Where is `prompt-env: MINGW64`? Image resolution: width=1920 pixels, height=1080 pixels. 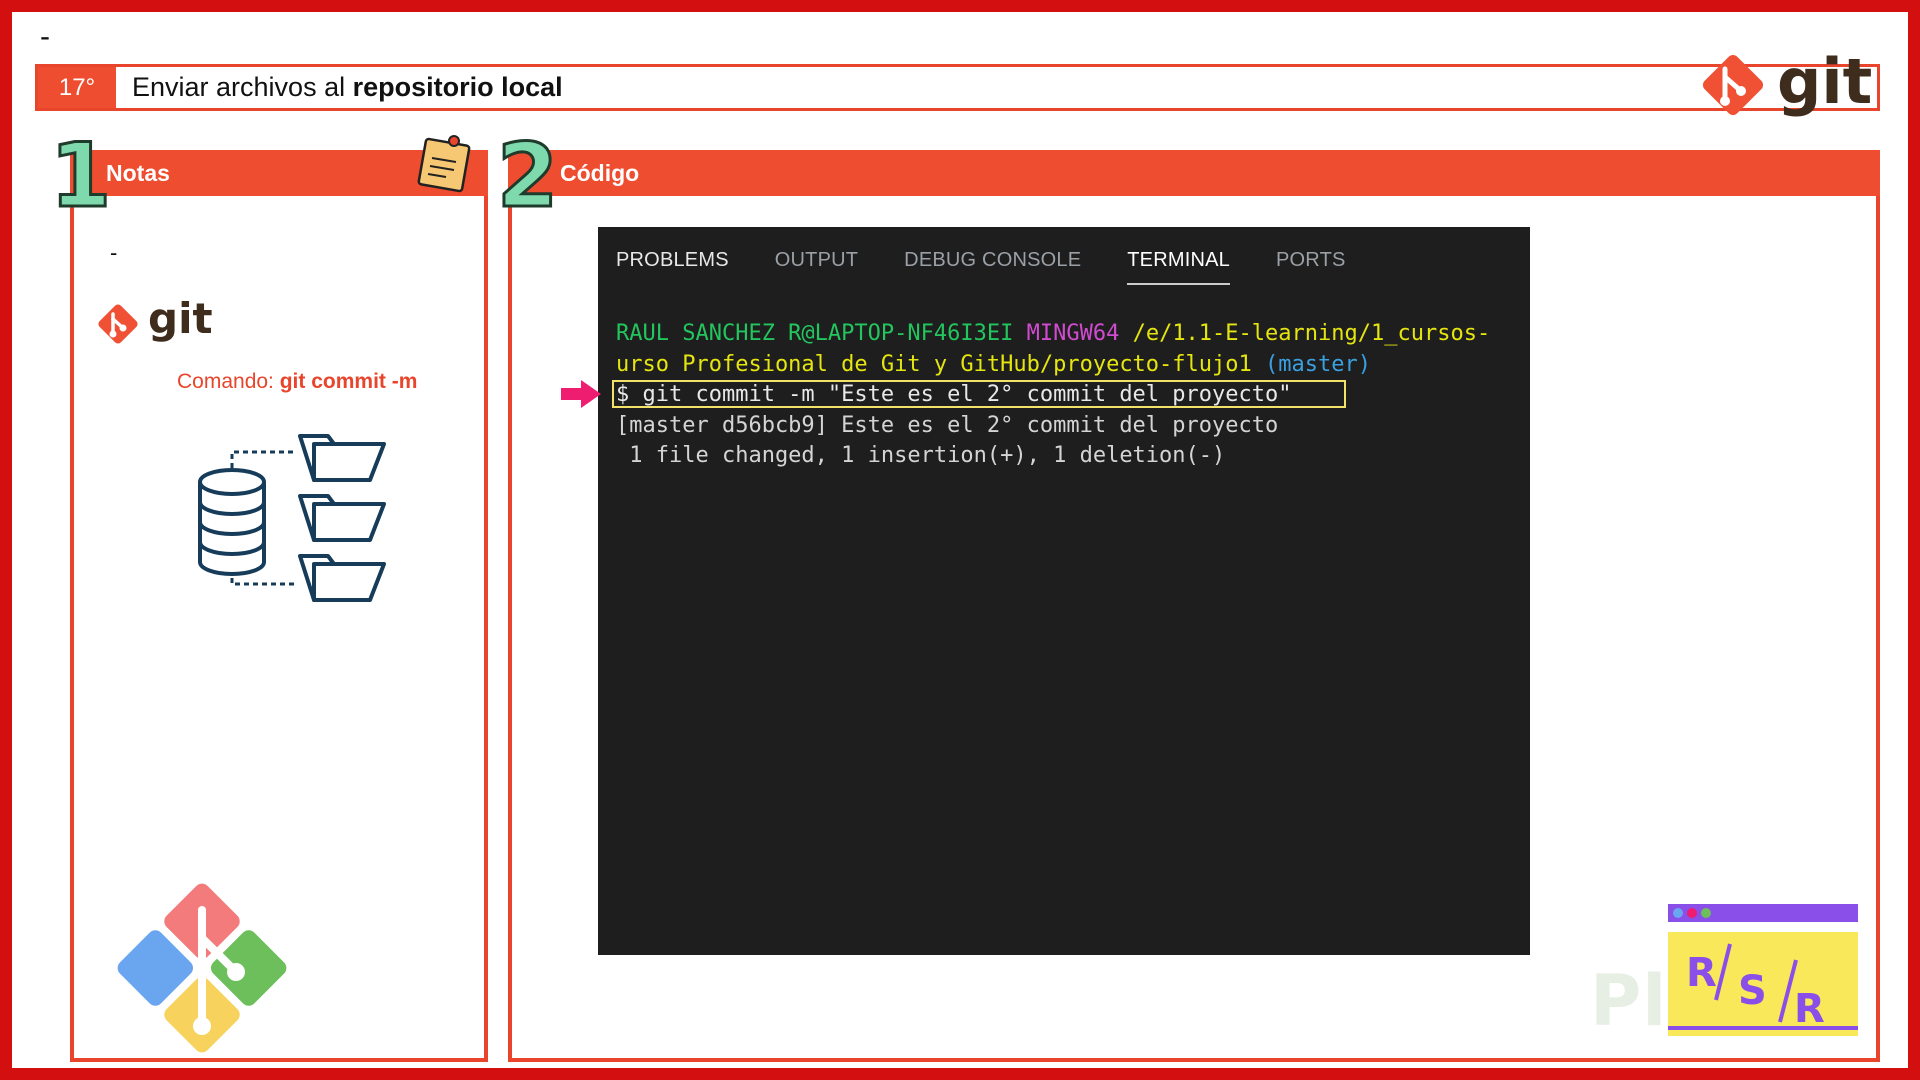 prompt-env: MINGW64 is located at coordinates (1073, 333).